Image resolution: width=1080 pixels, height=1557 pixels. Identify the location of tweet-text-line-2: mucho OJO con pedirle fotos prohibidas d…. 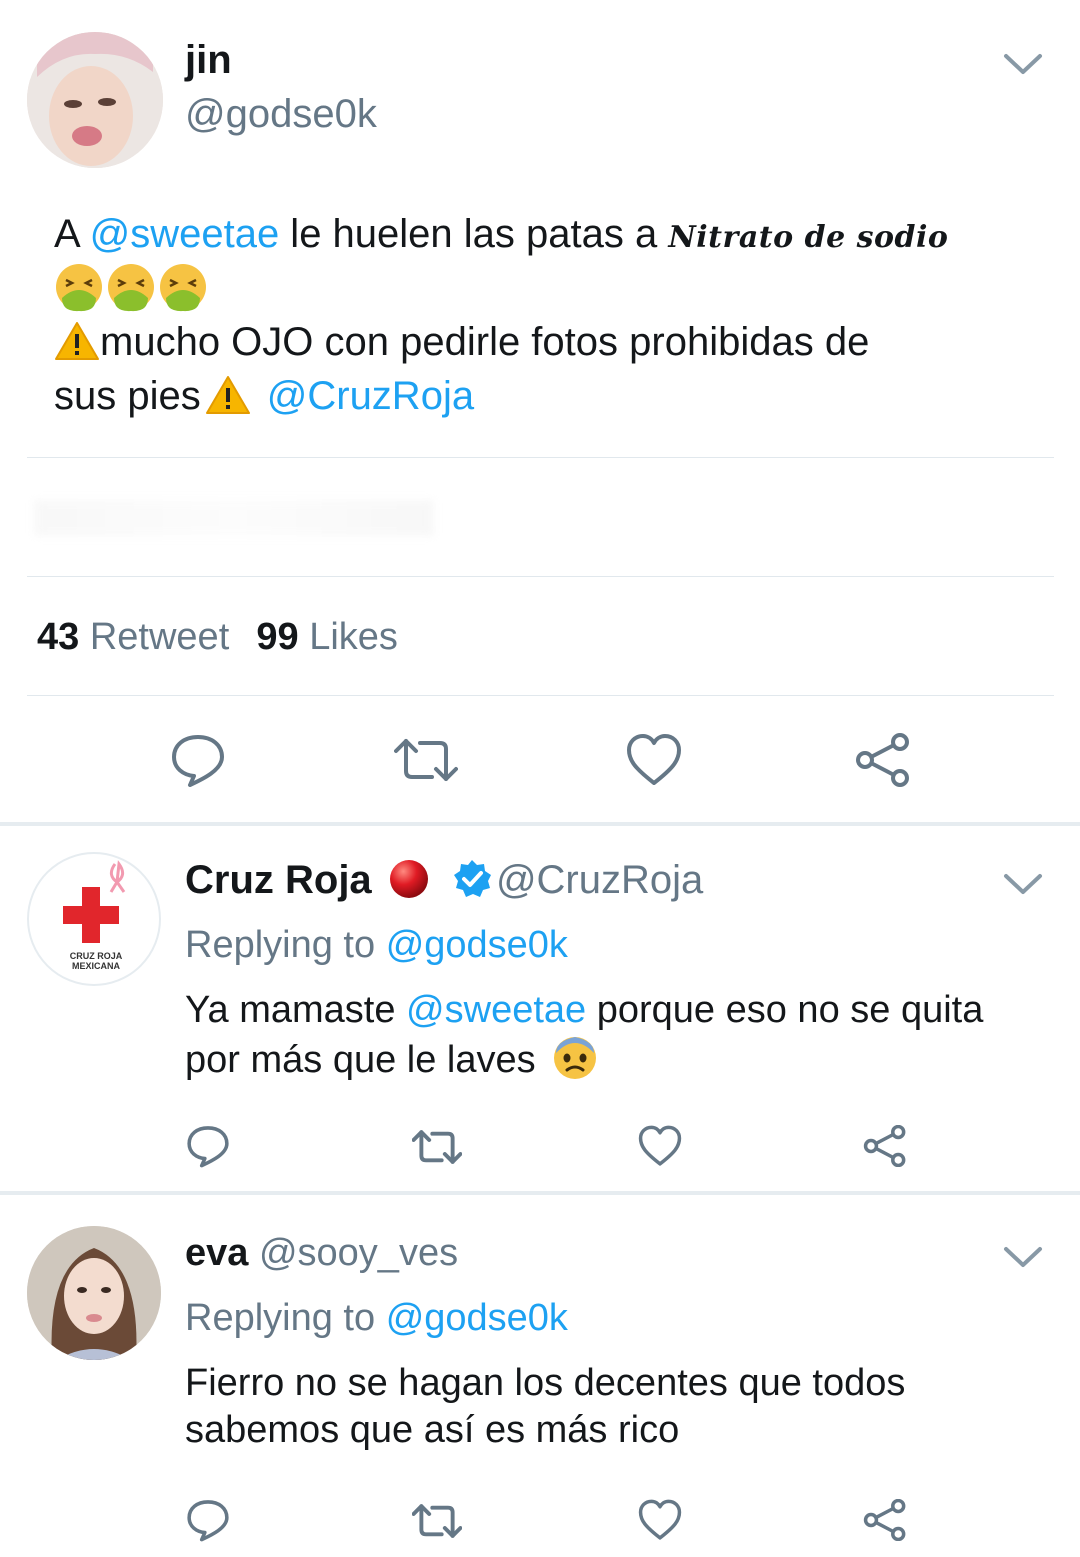
(554, 342).